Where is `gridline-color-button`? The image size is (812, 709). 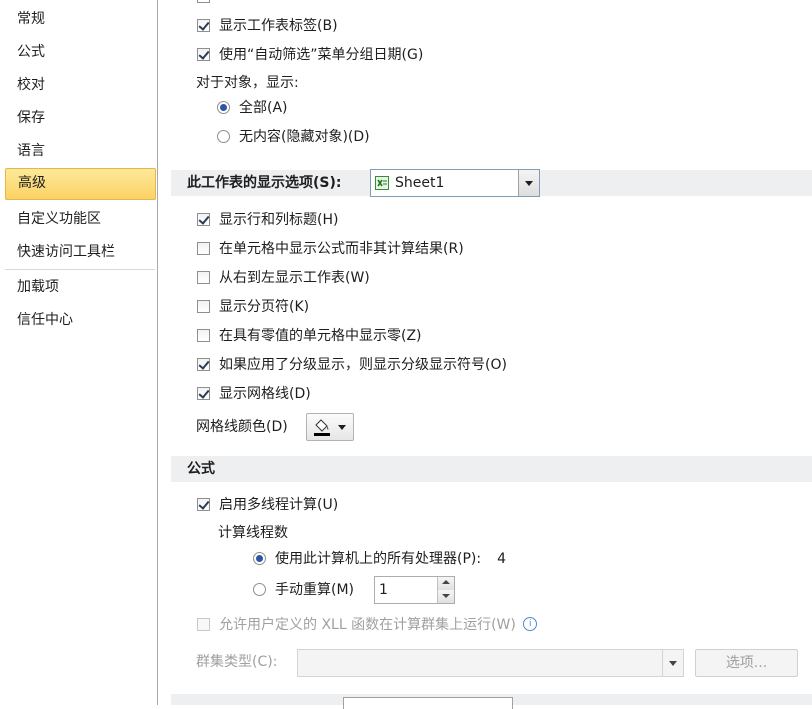 gridline-color-button is located at coordinates (330, 427).